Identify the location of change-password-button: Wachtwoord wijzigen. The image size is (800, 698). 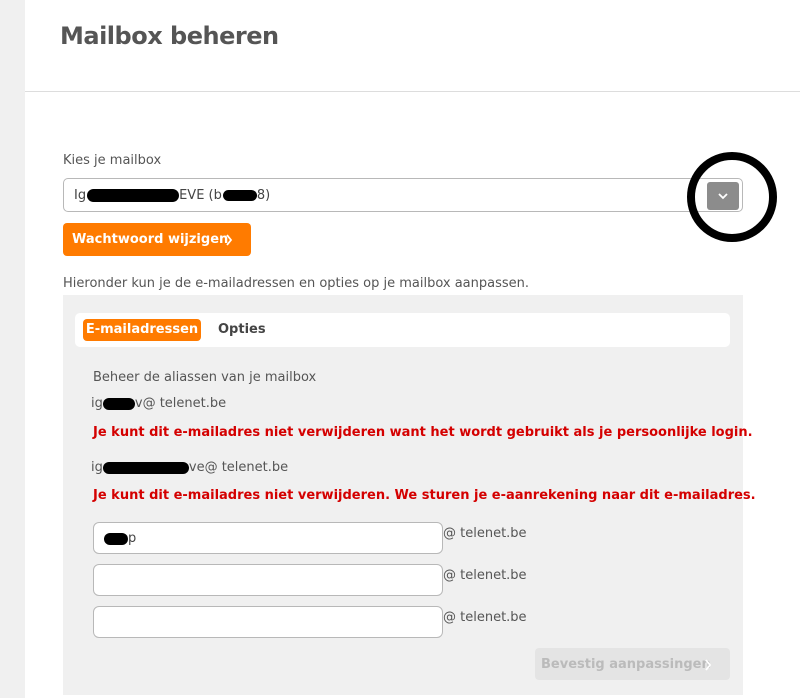
(157, 239).